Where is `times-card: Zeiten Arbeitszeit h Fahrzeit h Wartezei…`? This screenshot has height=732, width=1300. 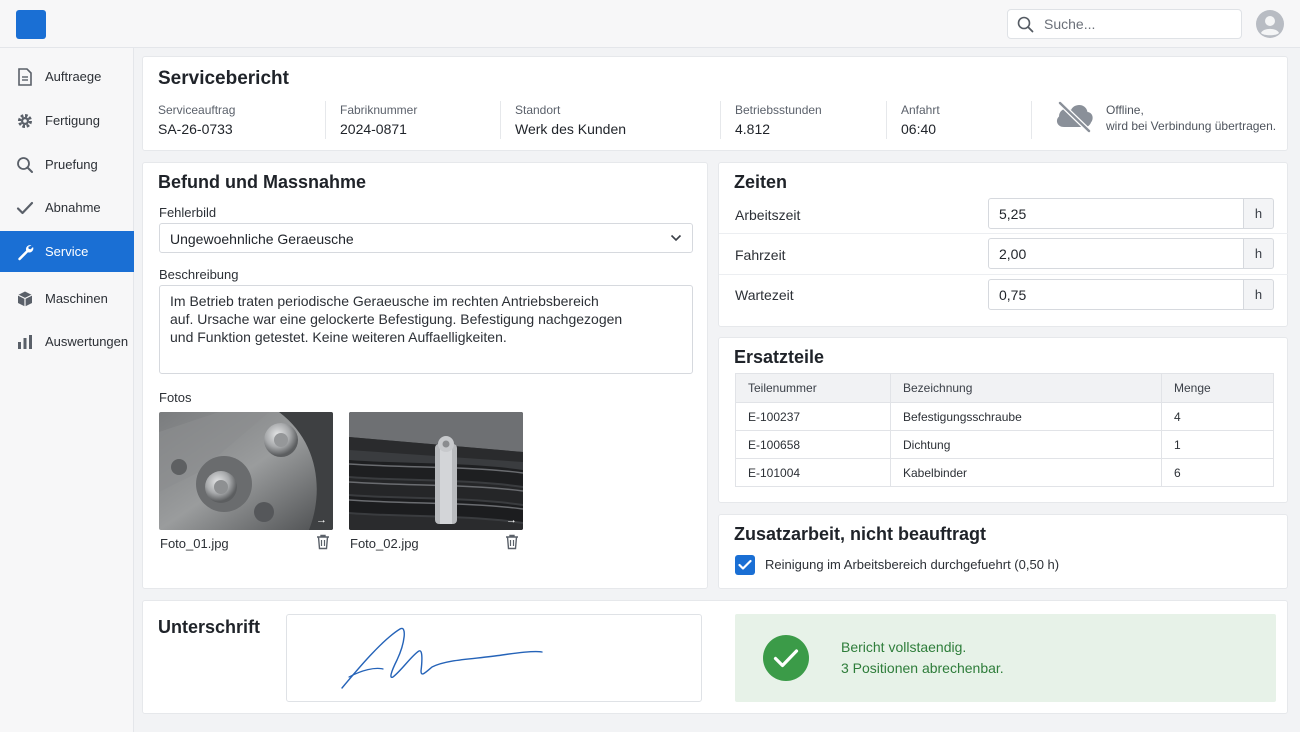
times-card: Zeiten Arbeitszeit h Fahrzeit h Wartezei… is located at coordinates (1003, 244).